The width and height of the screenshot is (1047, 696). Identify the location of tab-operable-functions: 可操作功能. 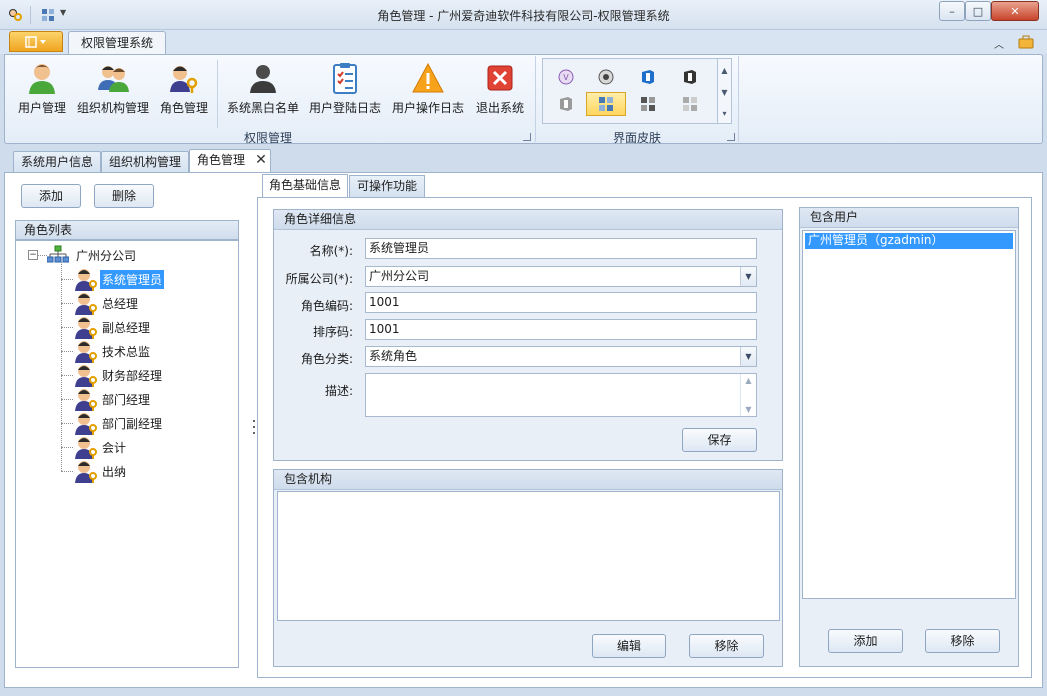
(387, 186).